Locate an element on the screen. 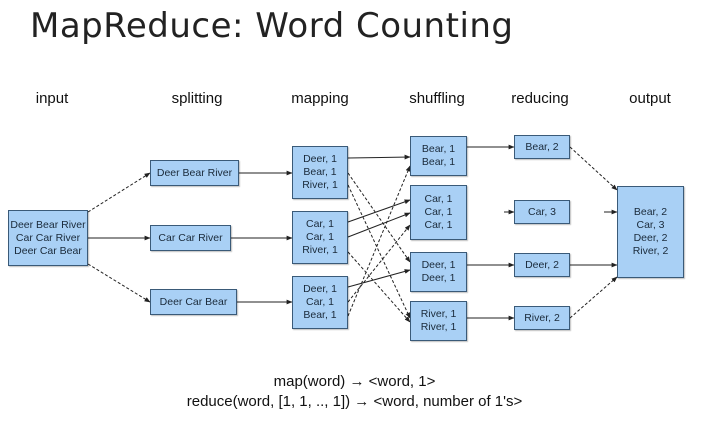 The image size is (709, 438). split-box-1: Deer Bear River is located at coordinates (194, 173).